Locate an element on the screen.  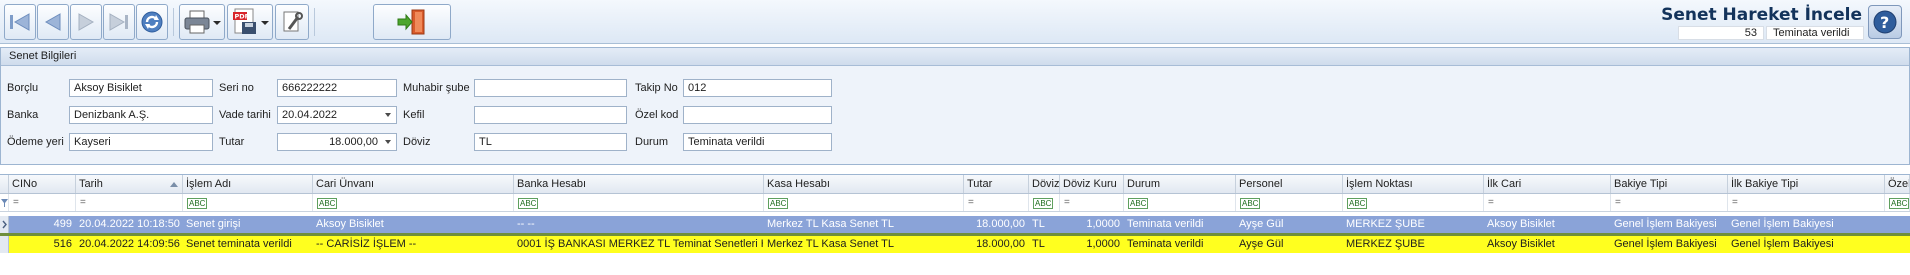
col-header-ilk-bakiye-tipi: İlk Bakiye Tipi is located at coordinates (1806, 184).